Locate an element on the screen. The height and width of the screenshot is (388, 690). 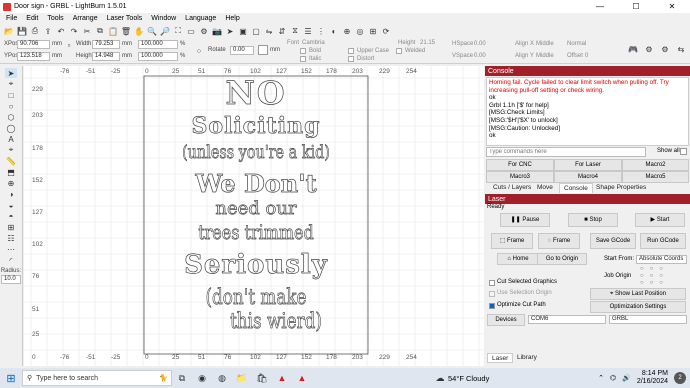
edit-nodes-icon: ⌖ is located at coordinates (11, 84).